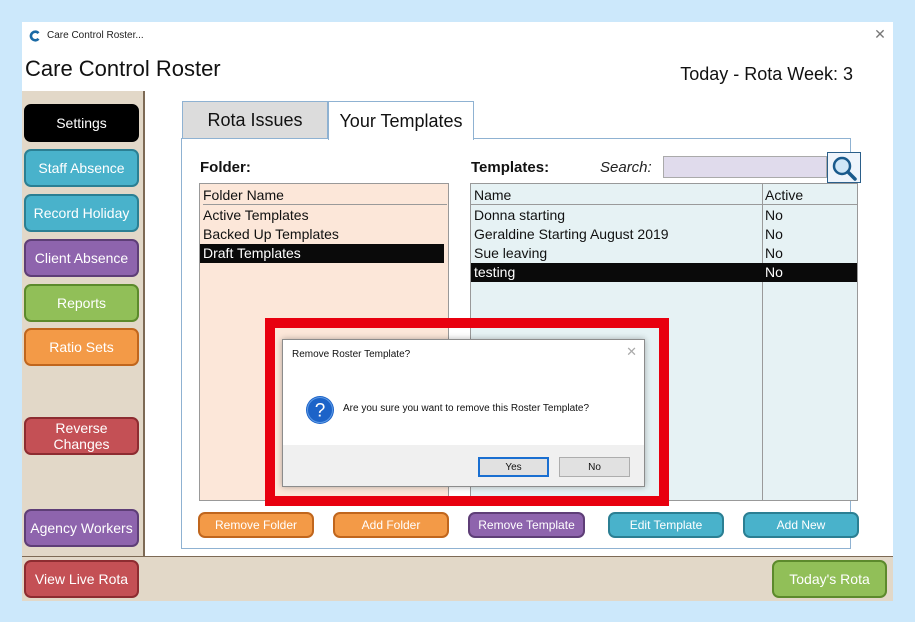 The height and width of the screenshot is (622, 915). Describe the element at coordinates (513, 467) in the screenshot. I see `yes-button: Yes` at that location.